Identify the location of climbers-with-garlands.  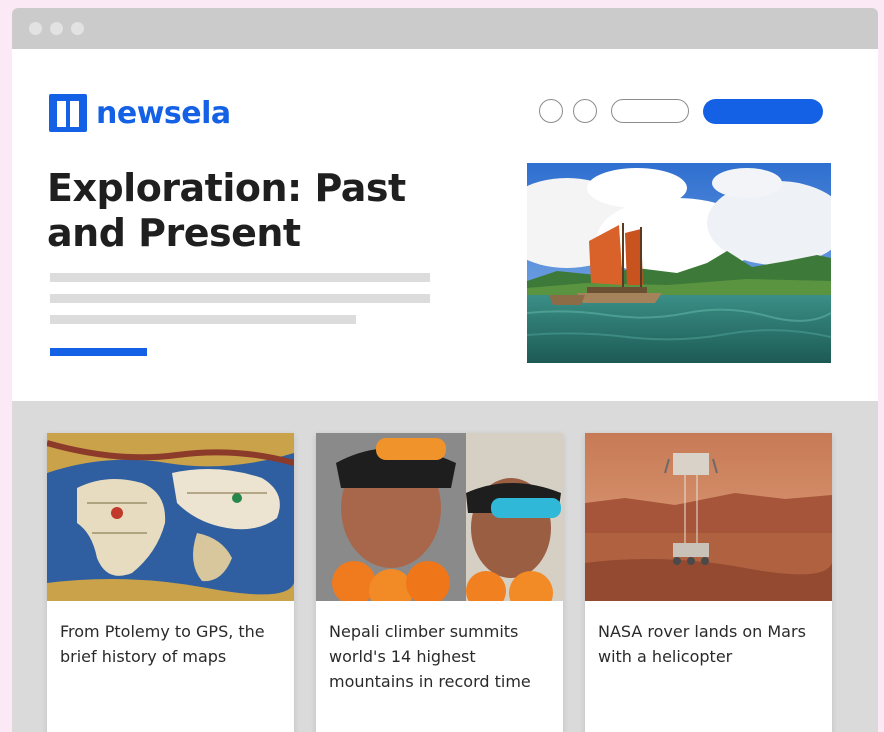
(439, 517).